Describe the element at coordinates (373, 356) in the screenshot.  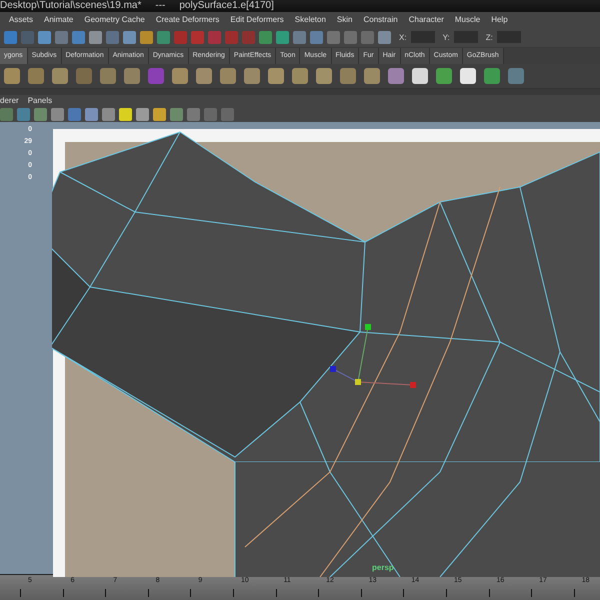
I see `move-manipulator-icon` at that location.